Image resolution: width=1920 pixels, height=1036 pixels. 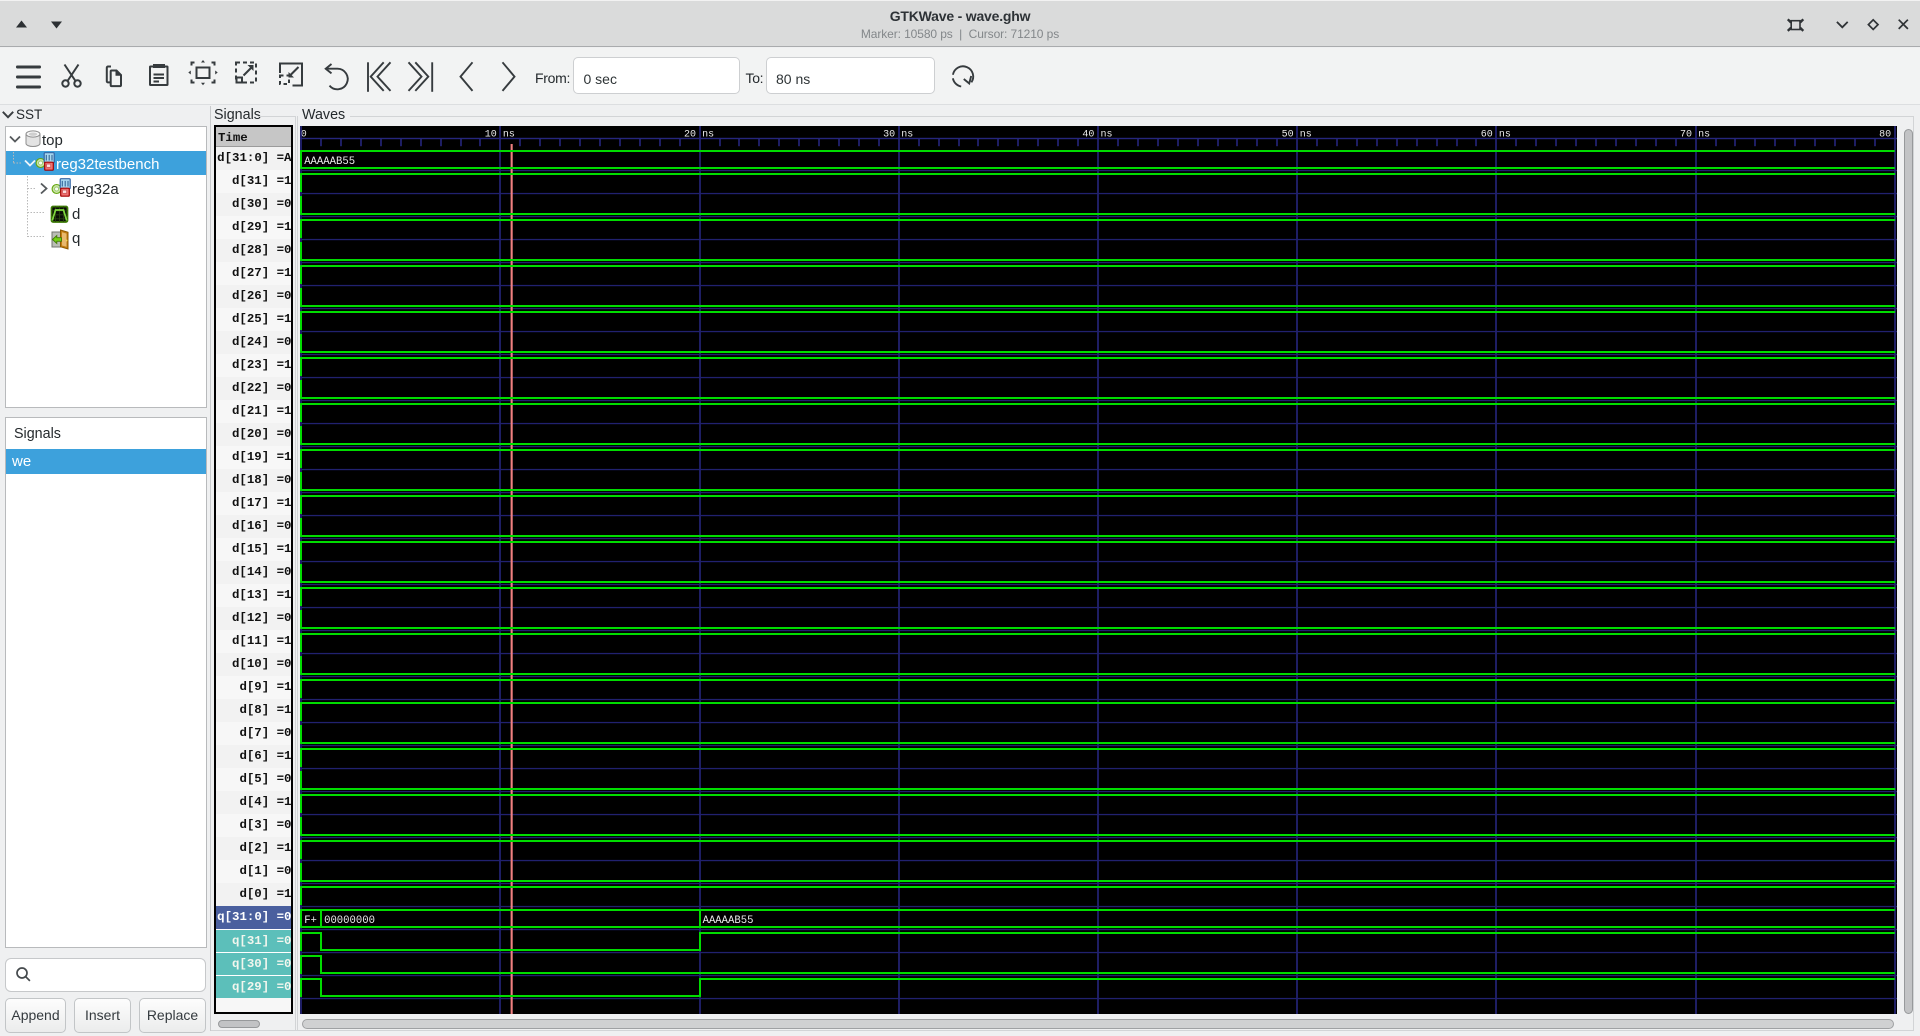 I want to click on svg-text: 00000000, so click(x=349, y=921).